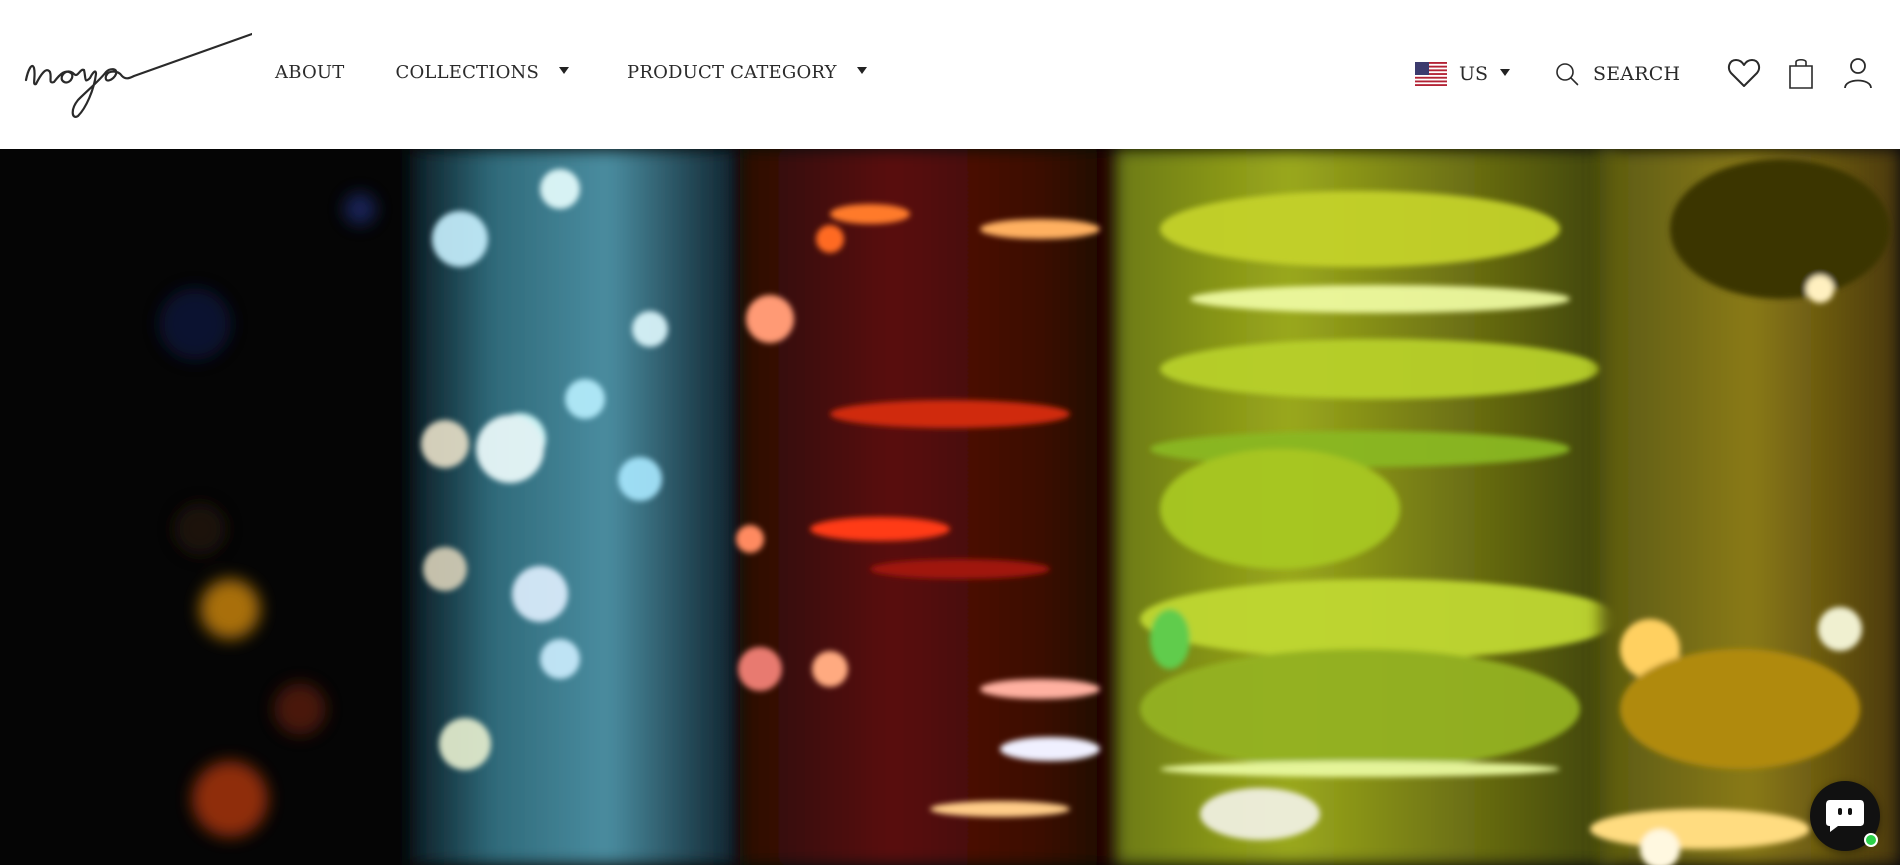 The height and width of the screenshot is (865, 1900). Describe the element at coordinates (467, 72) in the screenshot. I see `nav-item-label: COLLECTIONS` at that location.